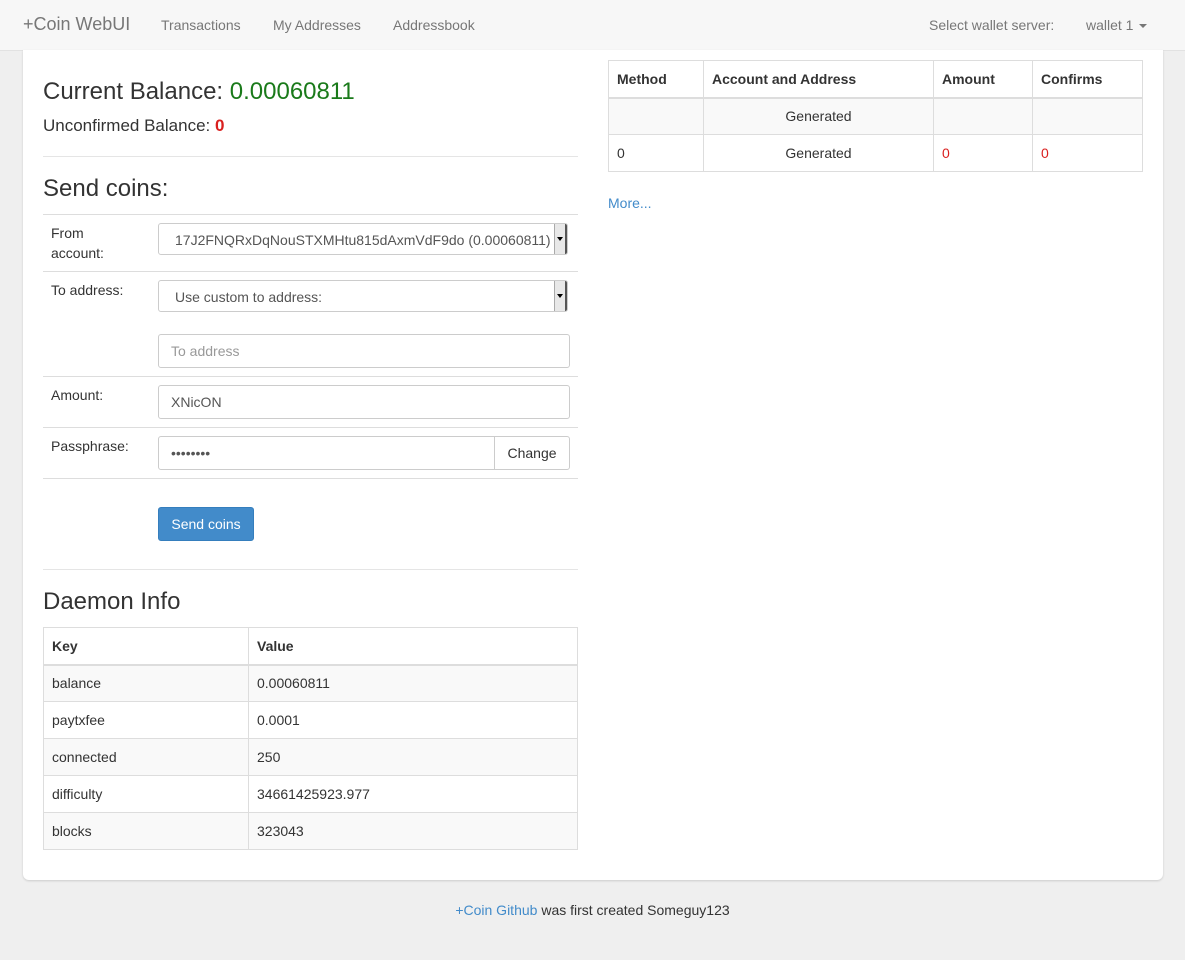 Image resolution: width=1185 pixels, height=960 pixels. Describe the element at coordinates (133, 91) in the screenshot. I see `current-balance-label: Current Balance:` at that location.